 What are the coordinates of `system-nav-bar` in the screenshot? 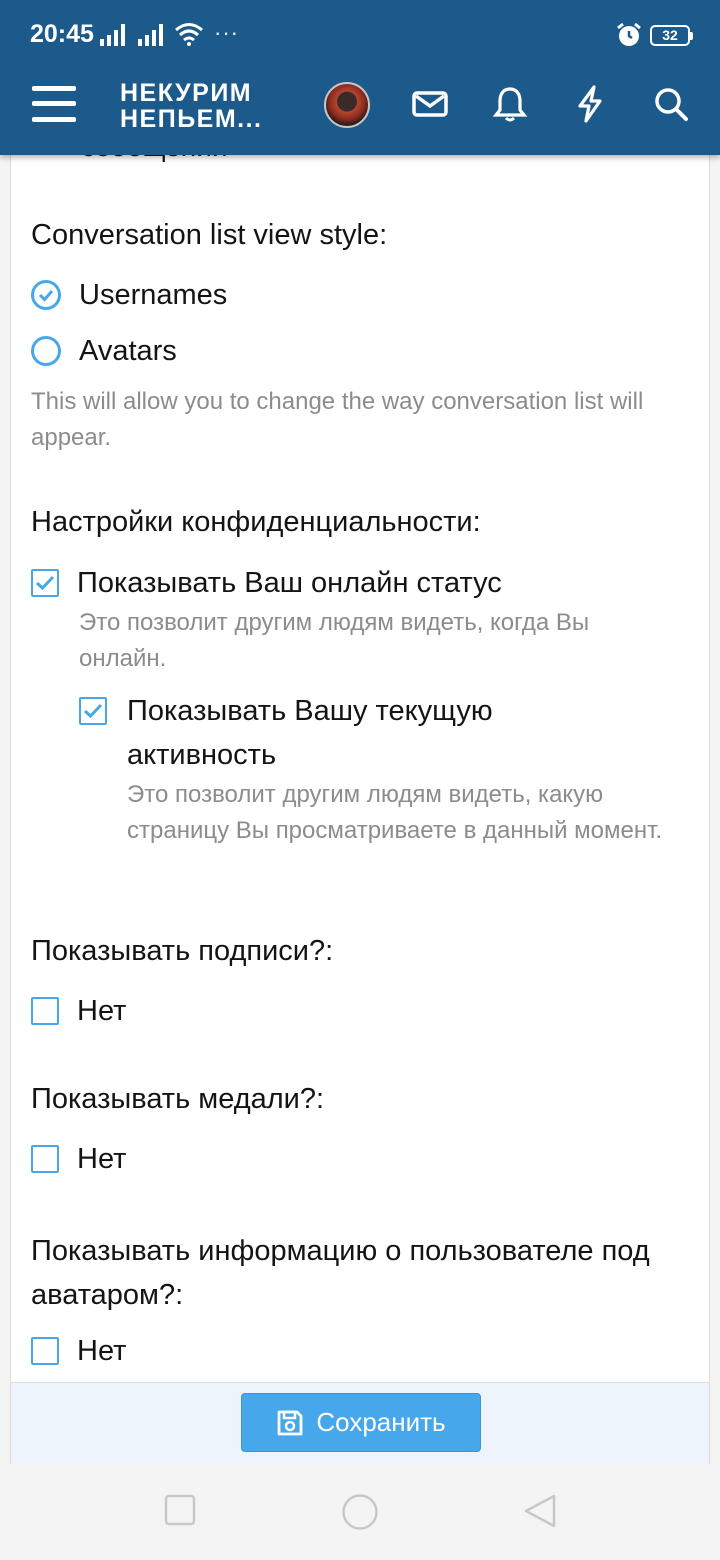 It's located at (360, 1512).